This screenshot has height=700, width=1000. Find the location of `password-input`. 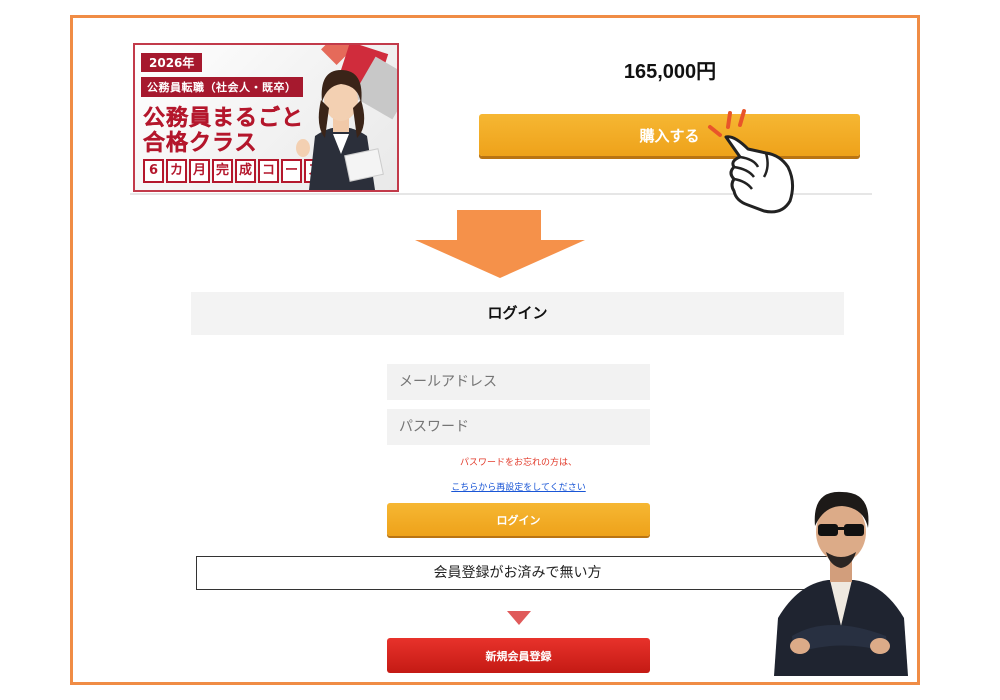

password-input is located at coordinates (518, 427).